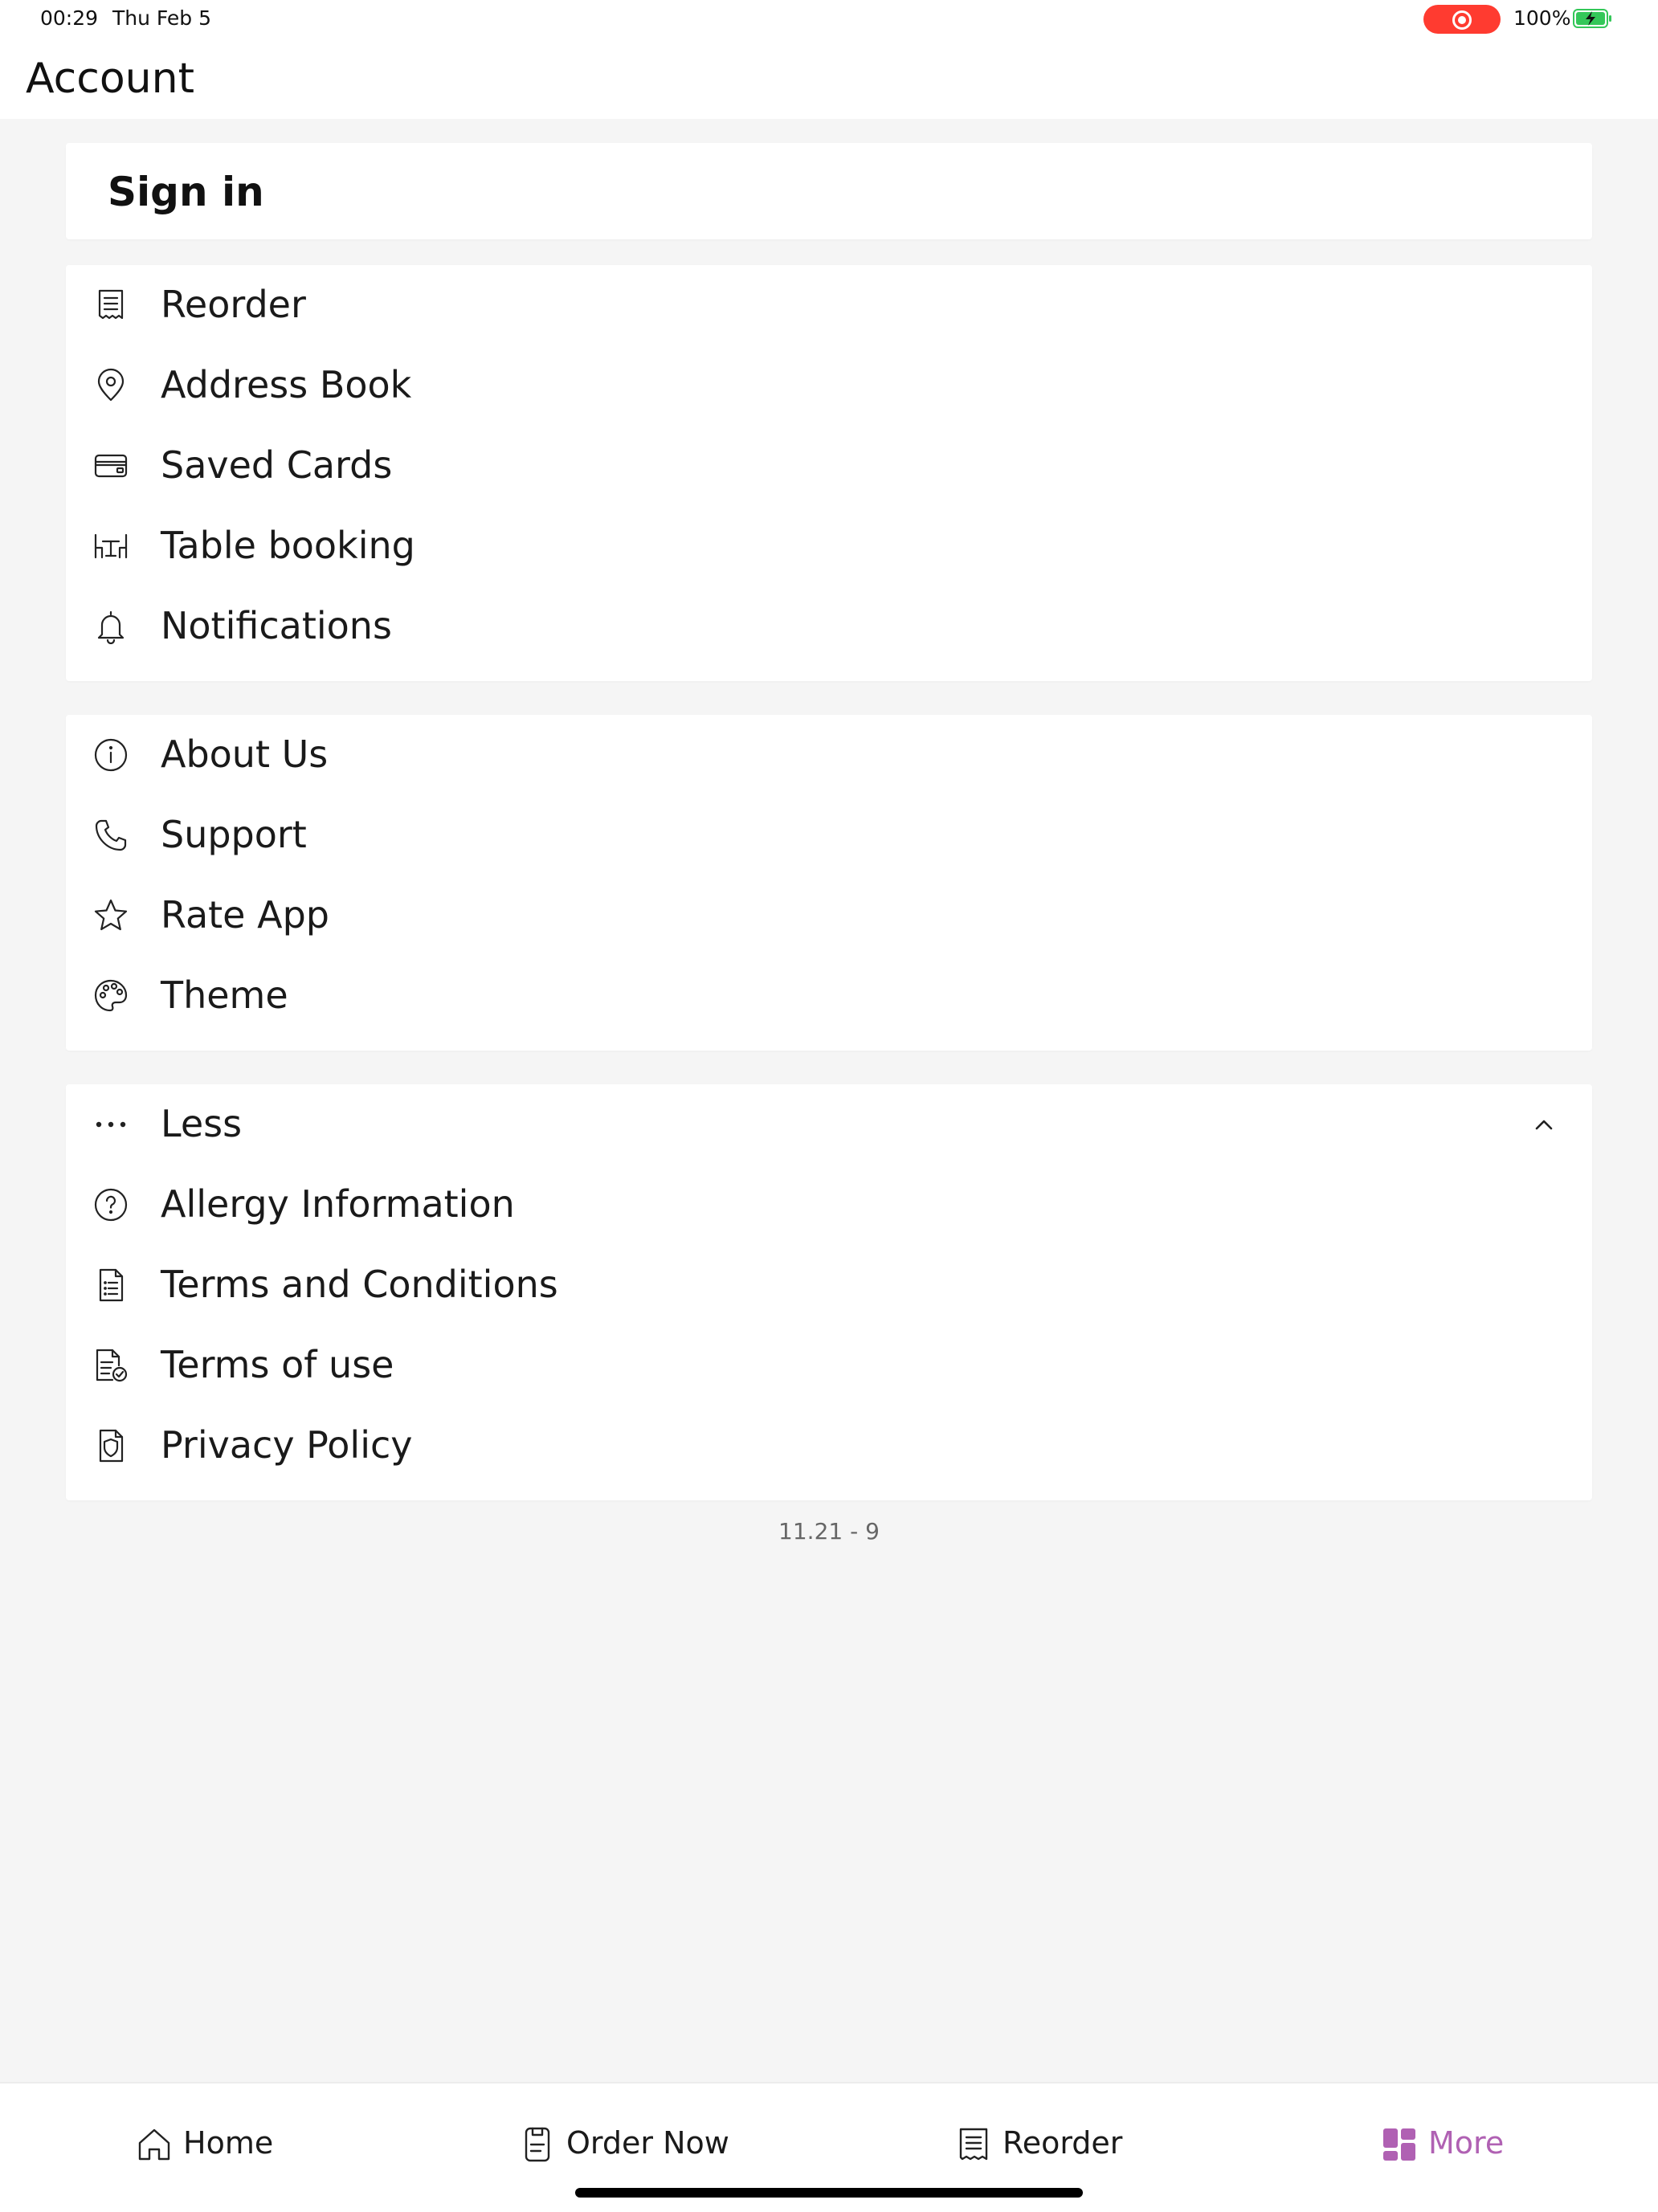 The image size is (1658, 2212). I want to click on menu-item-theme: Theme, so click(829, 996).